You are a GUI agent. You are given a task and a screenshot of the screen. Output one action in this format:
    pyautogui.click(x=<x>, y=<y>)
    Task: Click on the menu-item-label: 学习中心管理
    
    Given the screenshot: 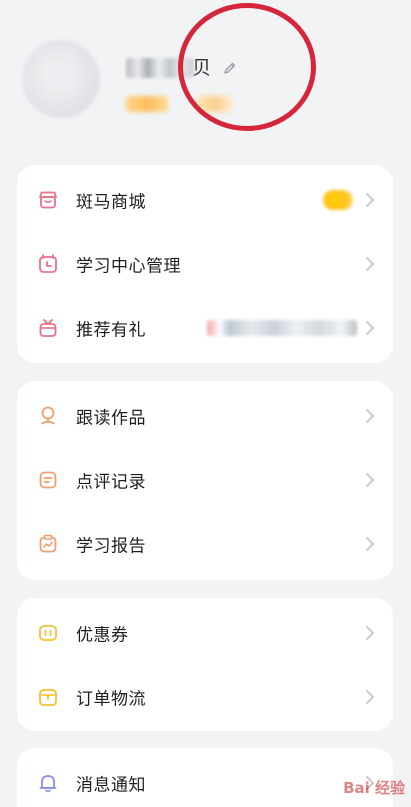 What is the action you would take?
    pyautogui.click(x=128, y=266)
    